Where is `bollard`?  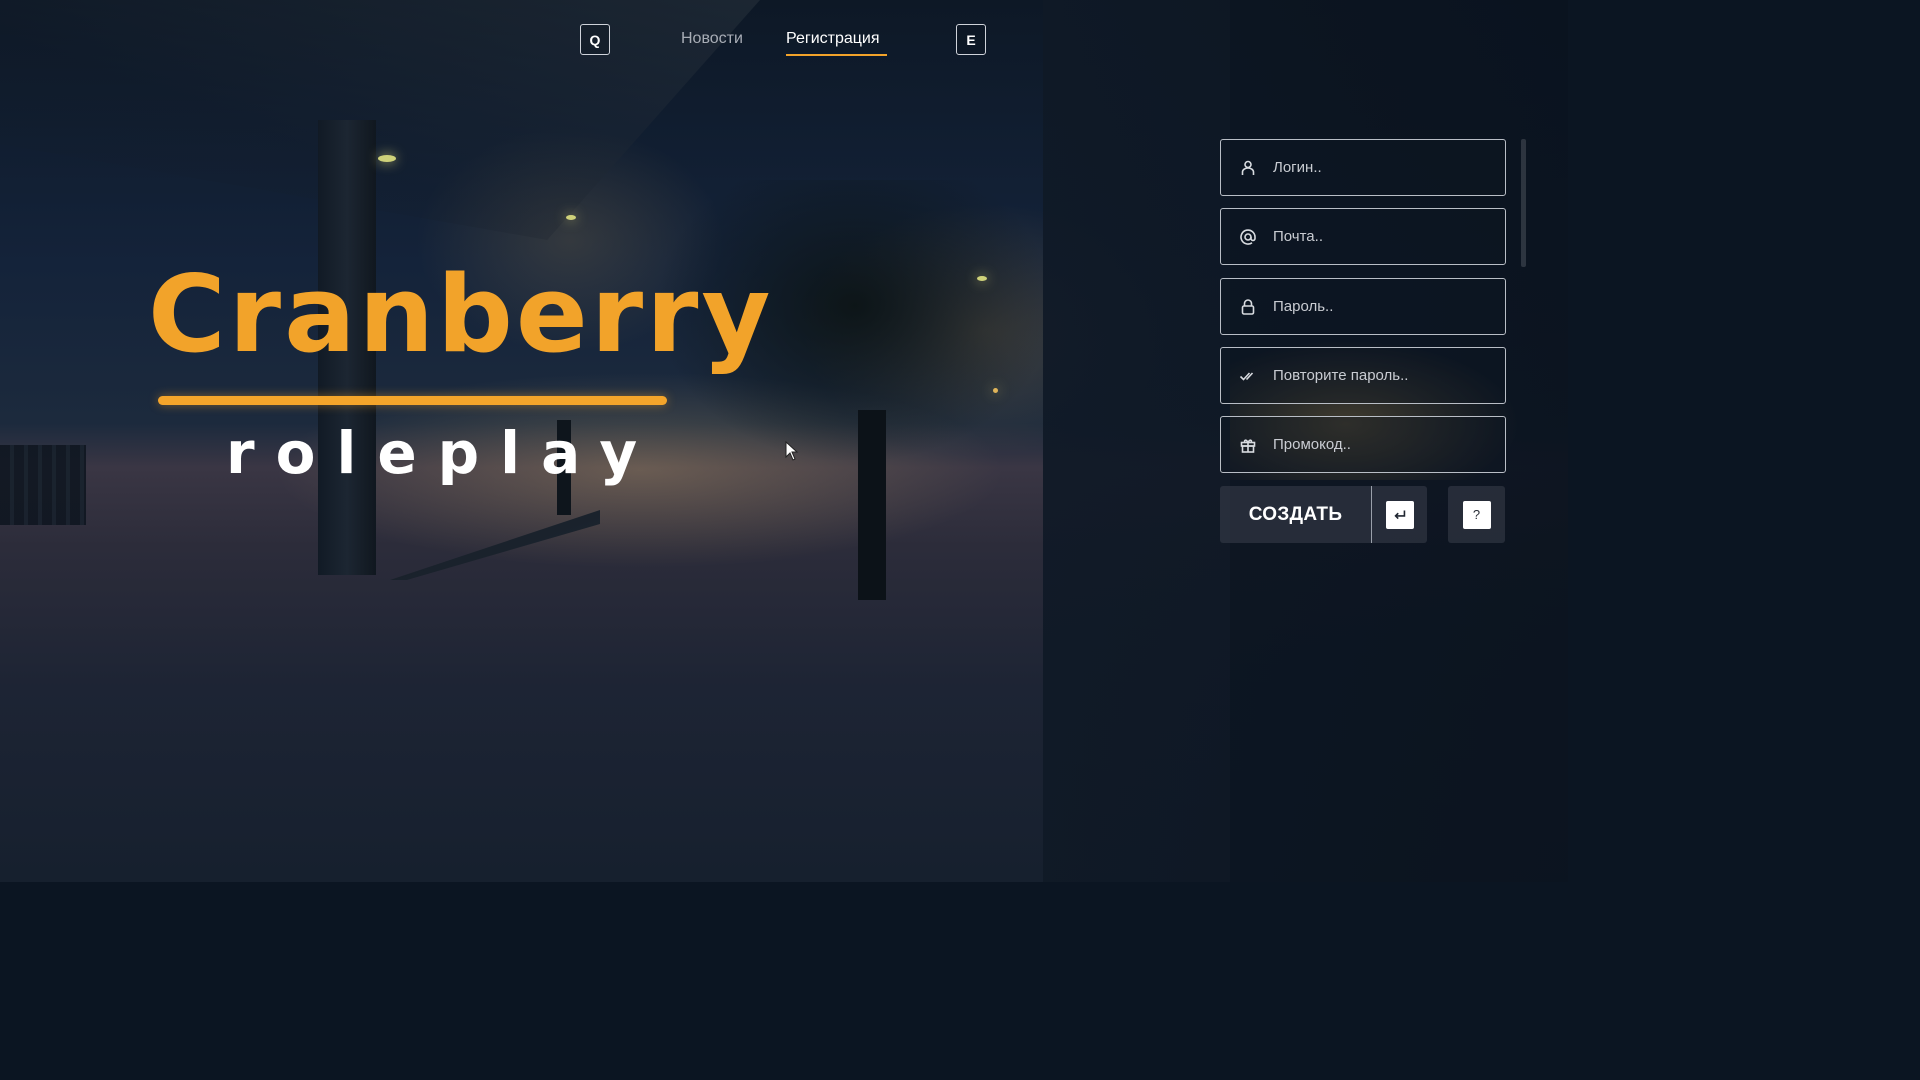
bollard is located at coordinates (872, 505).